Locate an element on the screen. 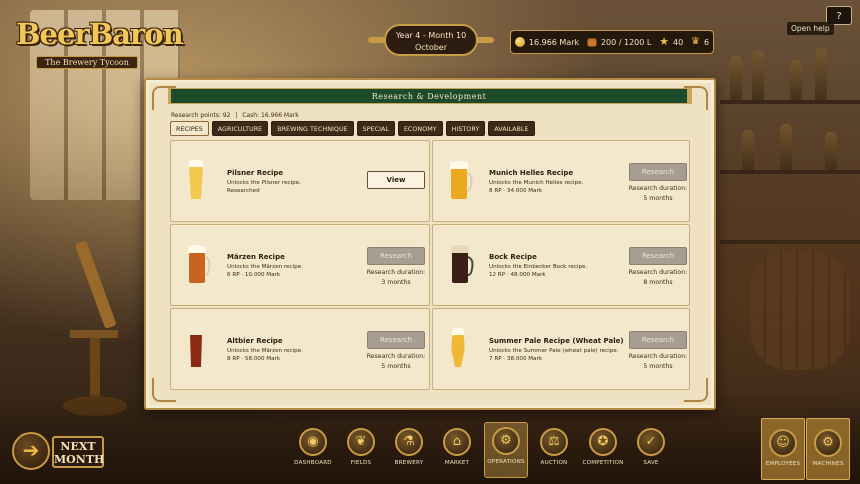  nav-machines: ⚙ MACHINES is located at coordinates (828, 449).